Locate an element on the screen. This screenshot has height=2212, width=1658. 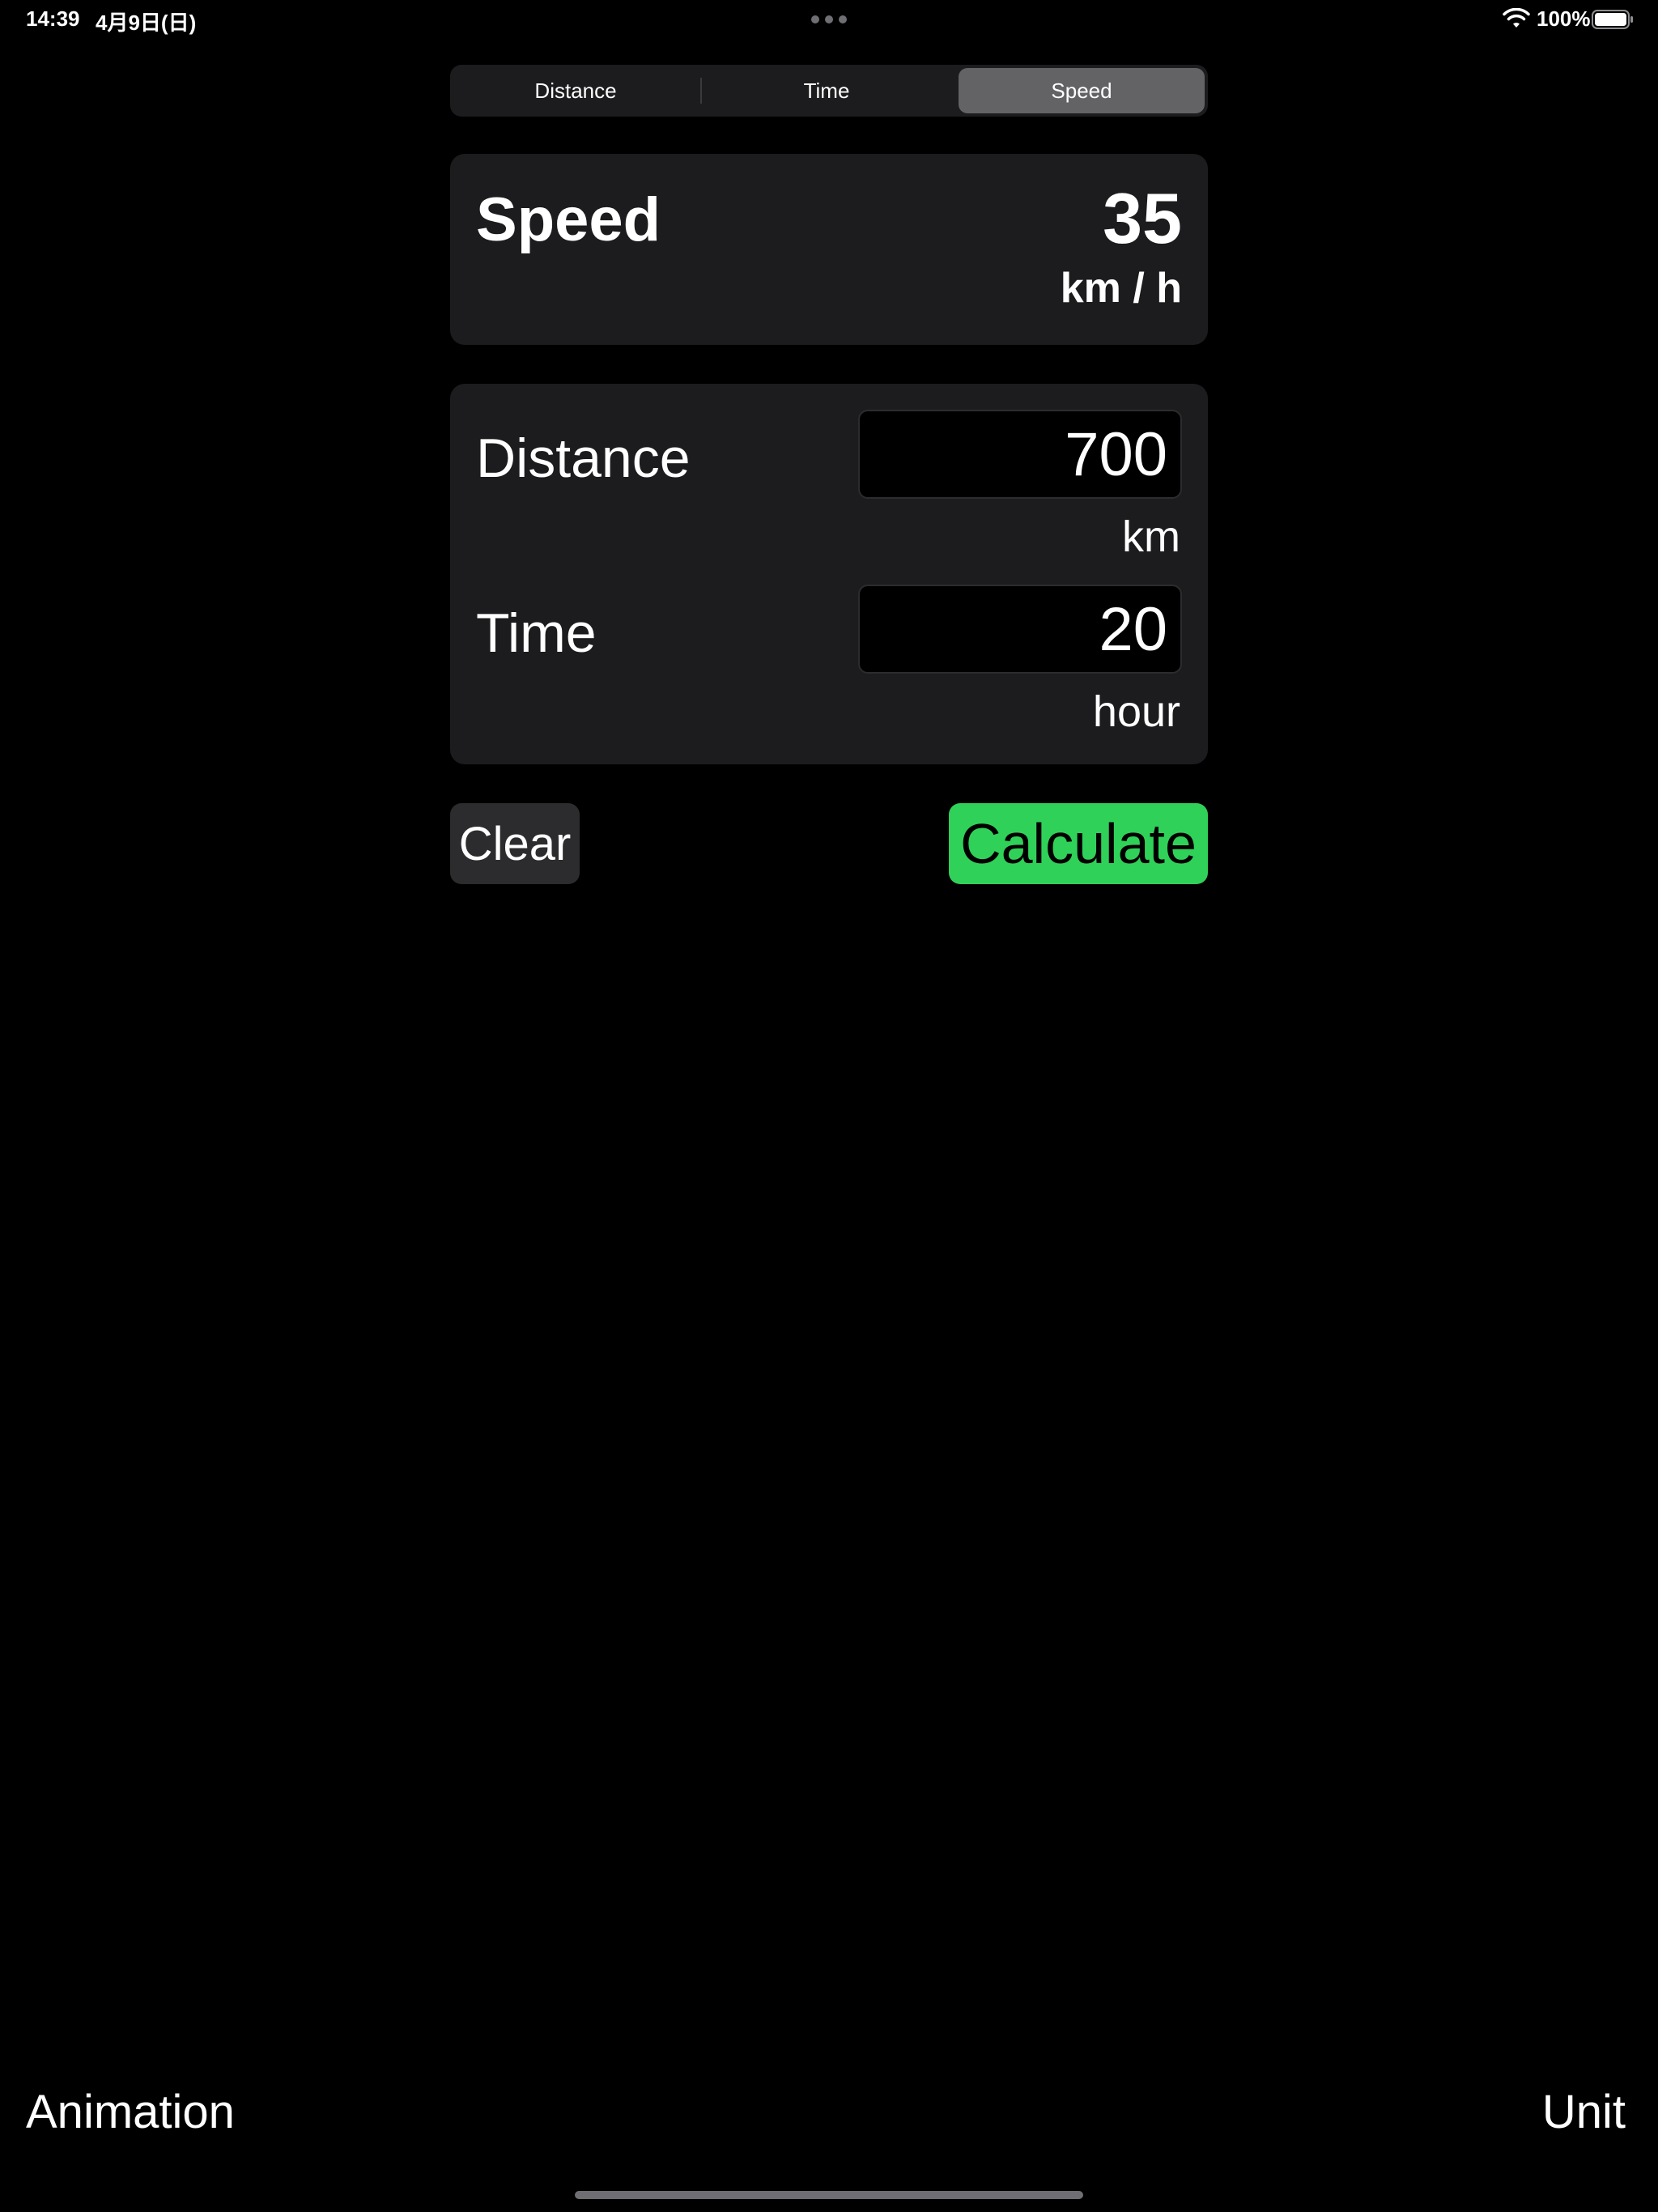
distance-unit: km is located at coordinates (1151, 537).